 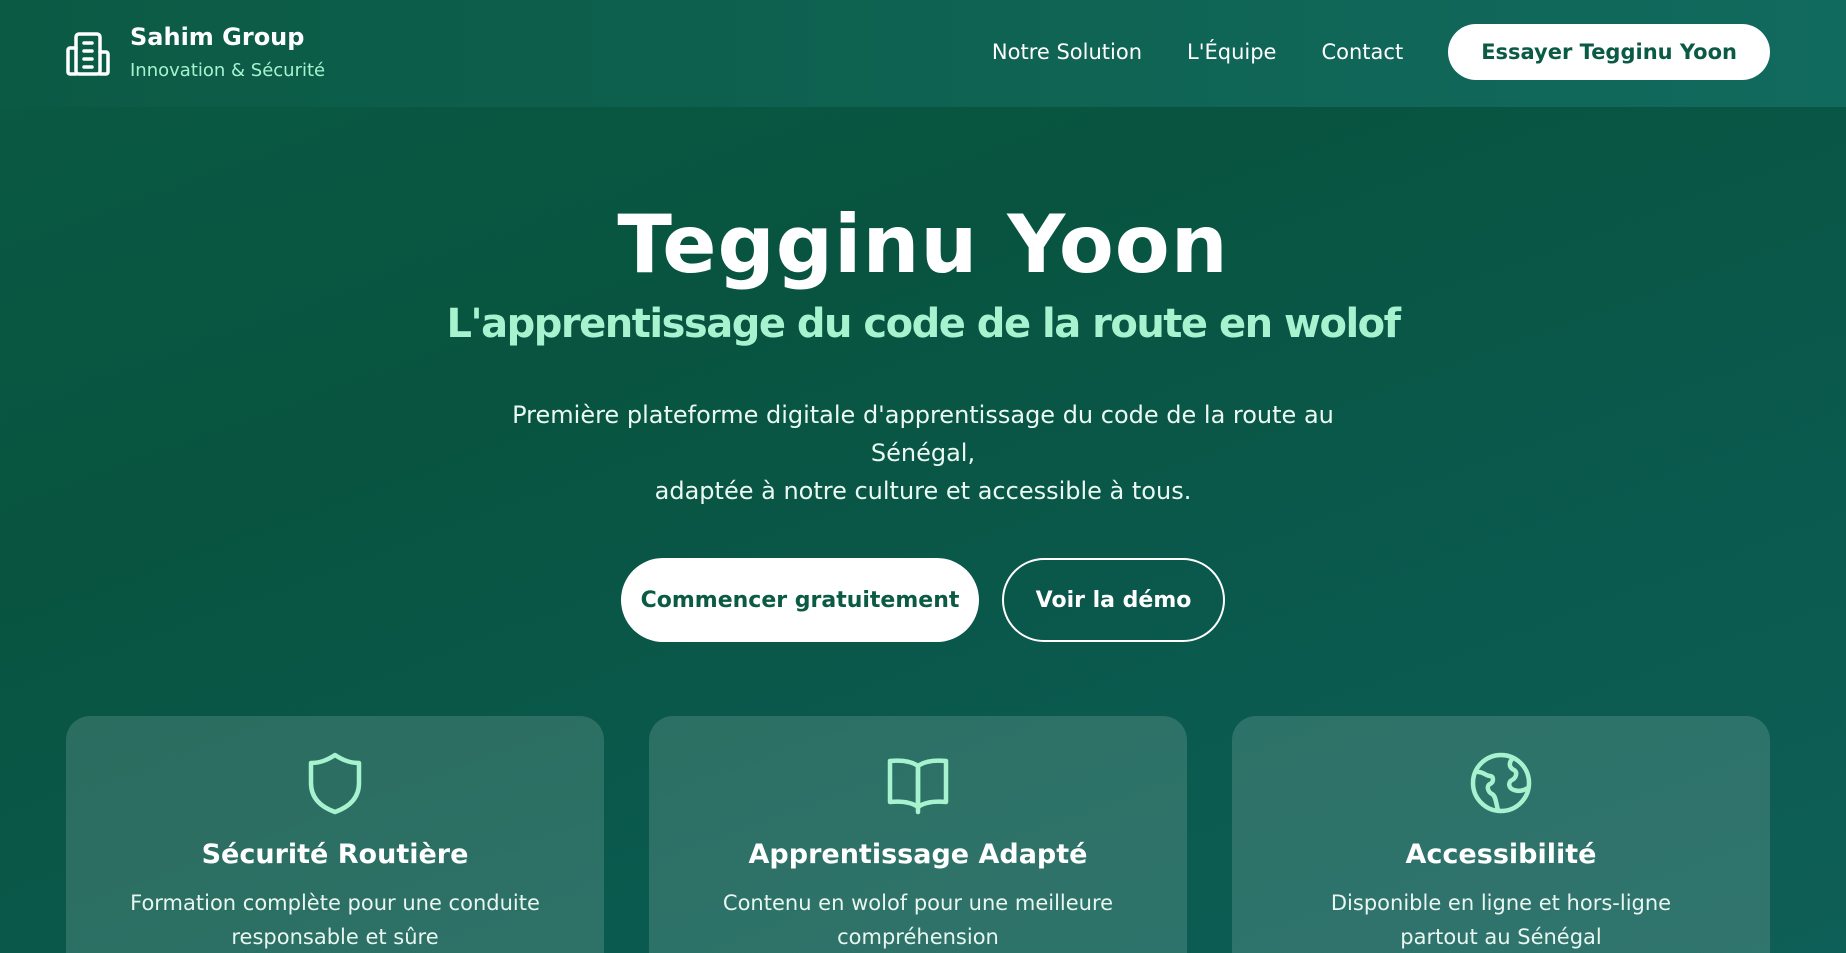 I want to click on try-tegginu-yoon-button: Essayer Tegginu Yoon, so click(x=1609, y=52).